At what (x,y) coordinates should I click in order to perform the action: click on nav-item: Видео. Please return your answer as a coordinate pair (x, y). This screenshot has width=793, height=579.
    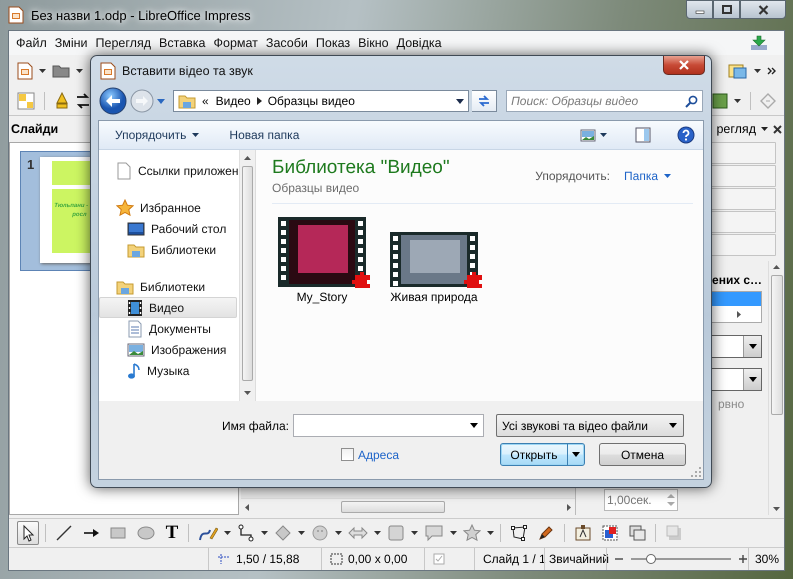
    Looking at the image, I should click on (168, 307).